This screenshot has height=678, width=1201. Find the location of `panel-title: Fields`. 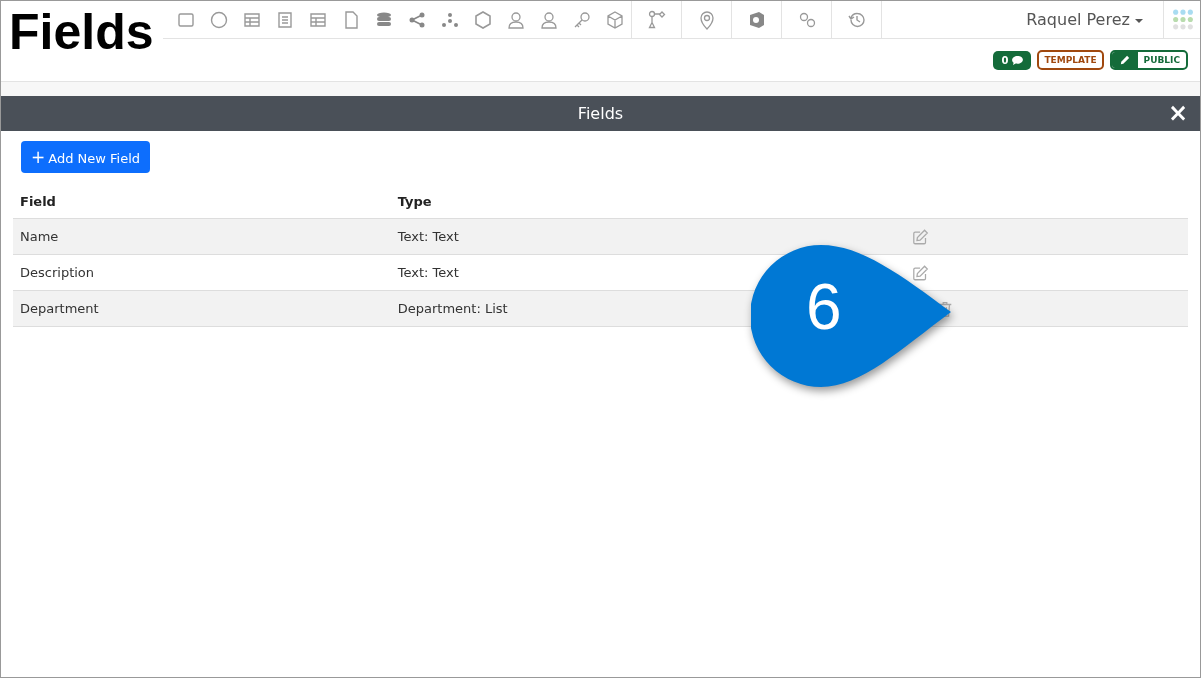

panel-title: Fields is located at coordinates (600, 113).